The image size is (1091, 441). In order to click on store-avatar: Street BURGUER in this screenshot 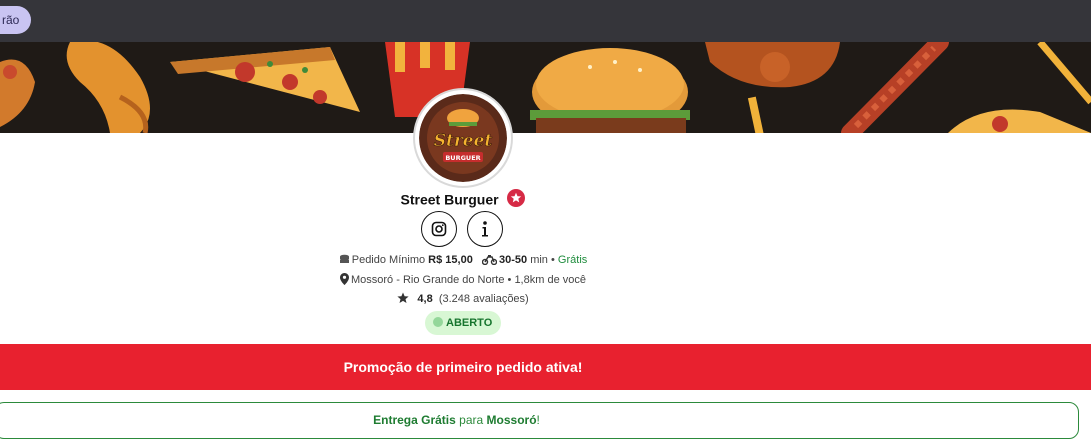, I will do `click(463, 138)`.